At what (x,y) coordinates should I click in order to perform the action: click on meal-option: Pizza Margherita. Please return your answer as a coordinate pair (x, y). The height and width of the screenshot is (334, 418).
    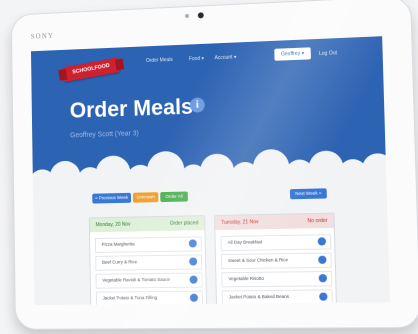
    Looking at the image, I should click on (148, 244).